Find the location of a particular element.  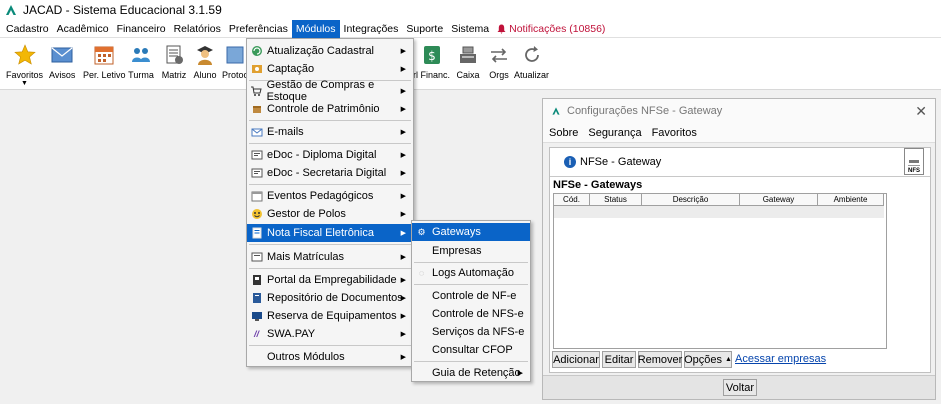

toolbar-per-letivo: Per. Letivo is located at coordinates (104, 61).